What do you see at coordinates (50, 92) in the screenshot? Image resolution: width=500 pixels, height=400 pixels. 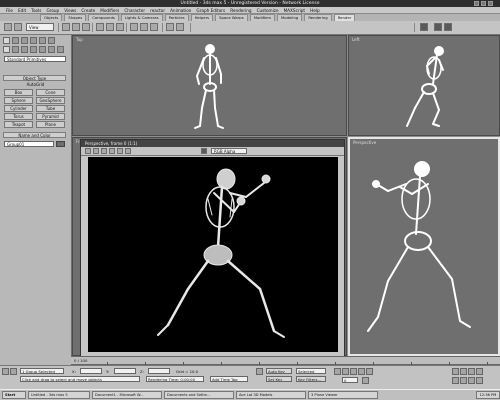 I see `cone-button: Cone` at bounding box center [50, 92].